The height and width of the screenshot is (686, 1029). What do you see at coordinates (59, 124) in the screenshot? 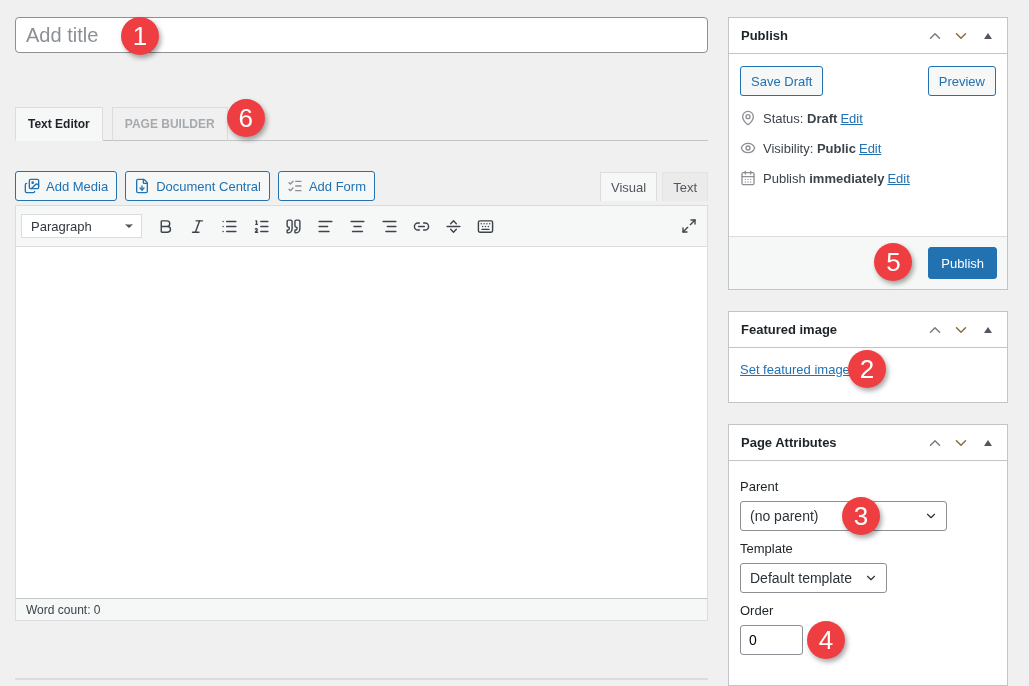
I see `editor-tab: Text Editor` at bounding box center [59, 124].